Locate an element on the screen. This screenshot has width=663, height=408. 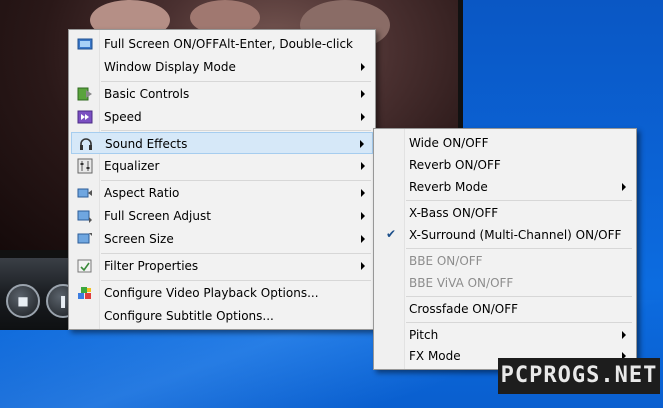
menu-item-label: Reverb ON/OFF is located at coordinates (455, 165).